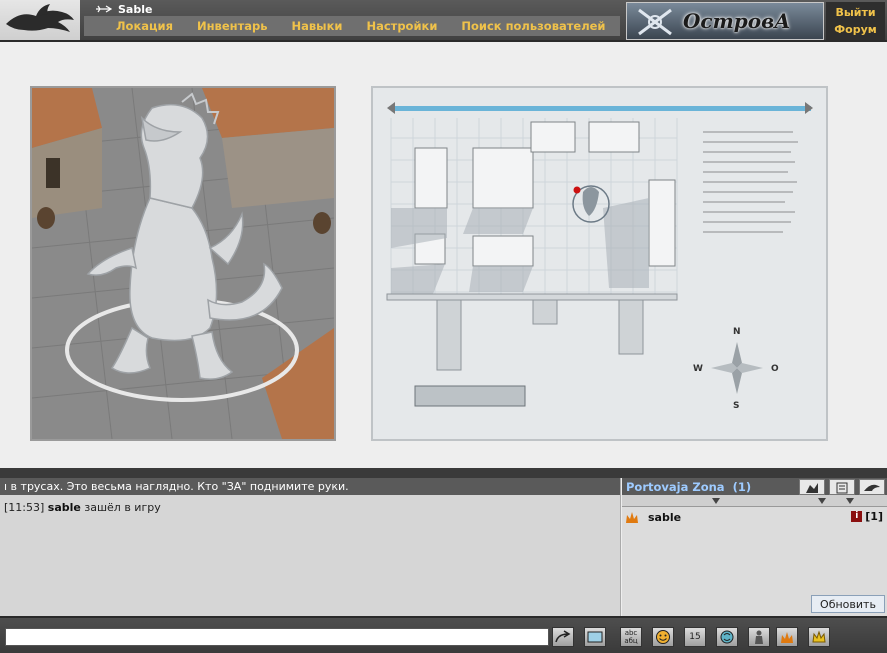 The height and width of the screenshot is (653, 887). I want to click on chat-message-user: sable, so click(64, 507).